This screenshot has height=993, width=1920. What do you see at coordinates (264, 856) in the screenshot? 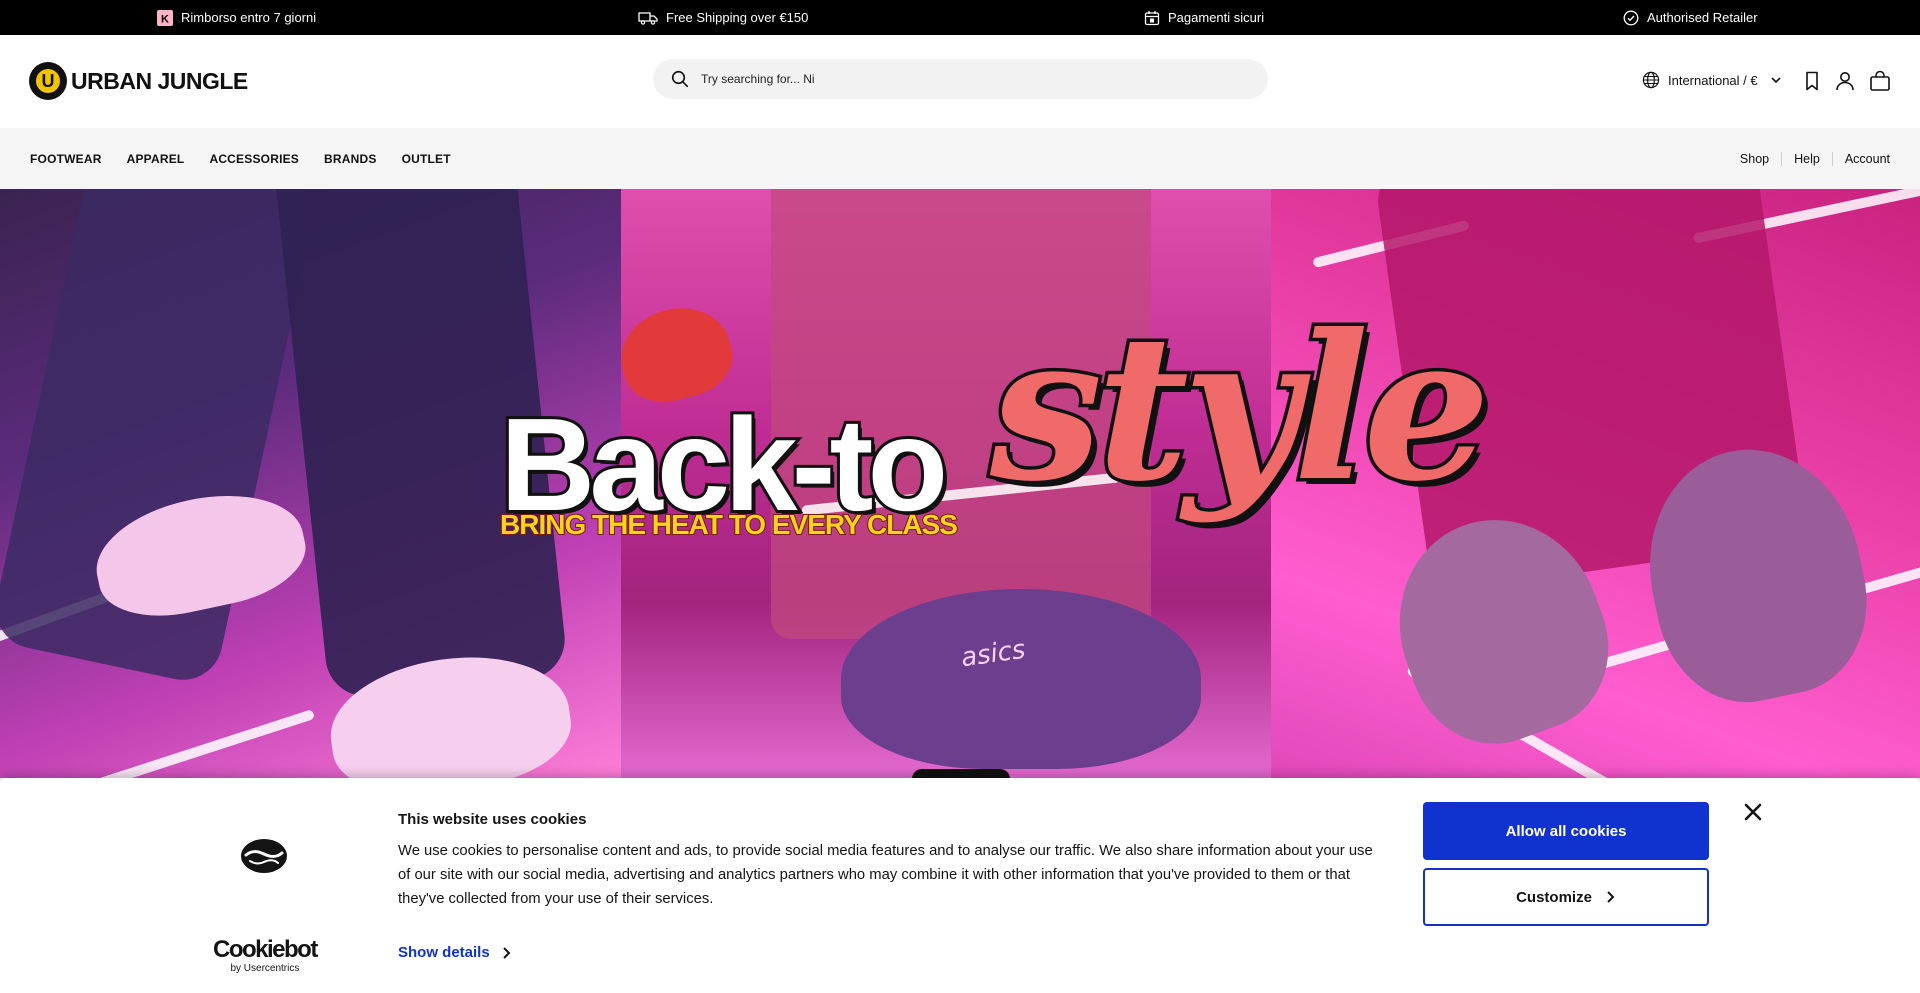
I see `cookiebot-logo-icon` at bounding box center [264, 856].